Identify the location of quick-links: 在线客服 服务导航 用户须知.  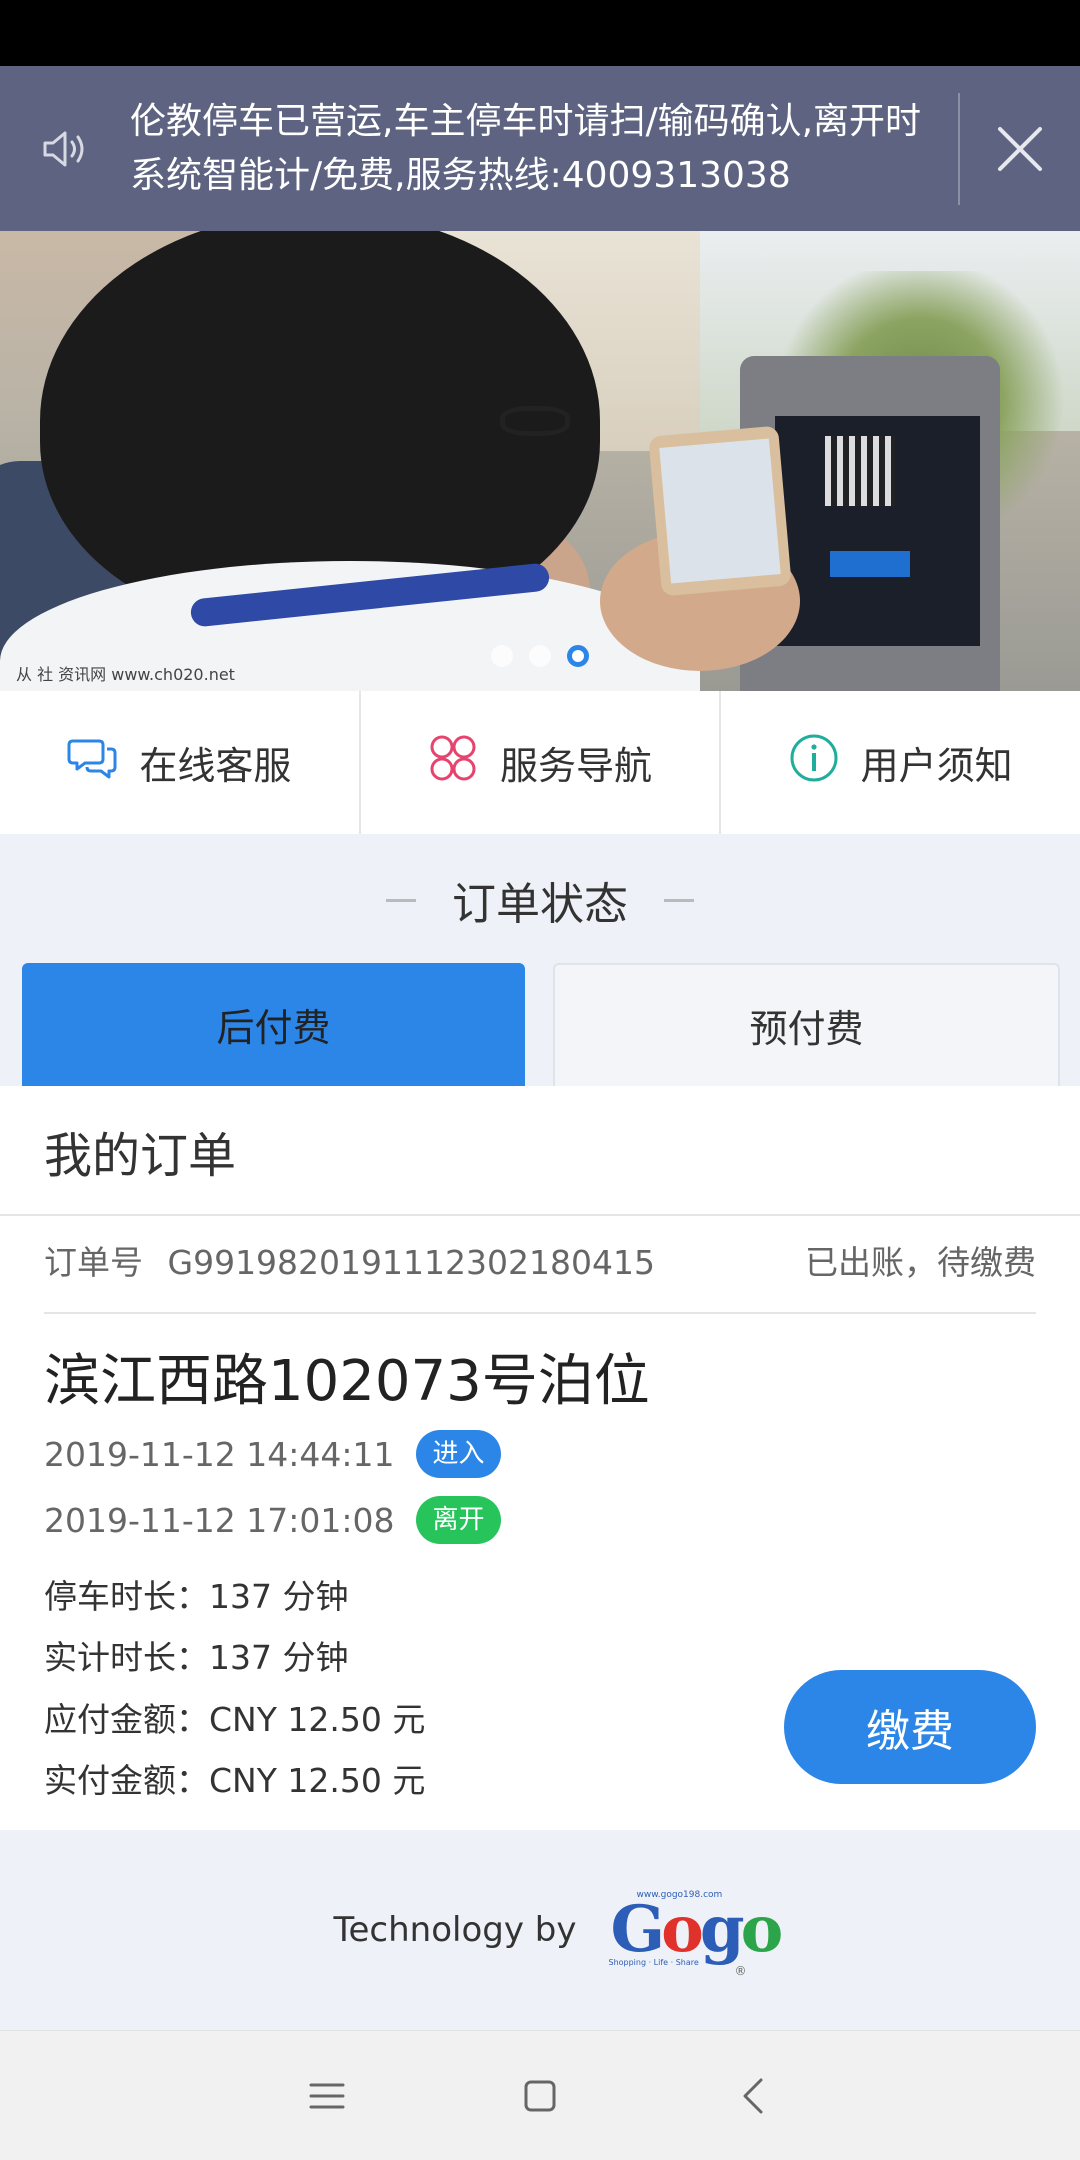
(540, 762).